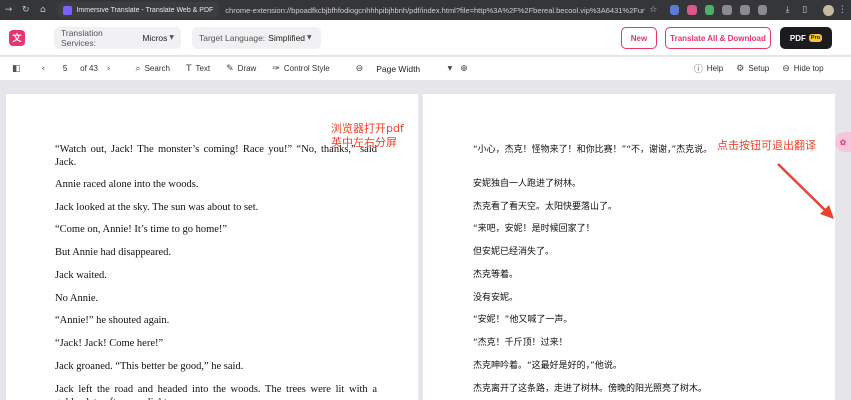 Image resolution: width=851 pixels, height=400 pixels. I want to click on exit-translation-float-button: ✿, so click(843, 142).